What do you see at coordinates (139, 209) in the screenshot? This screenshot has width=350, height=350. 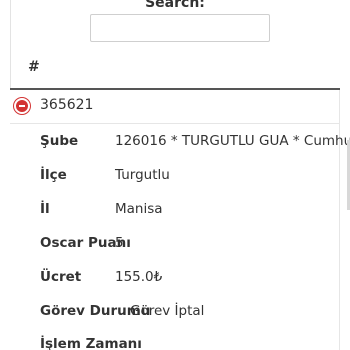 I see `detail-value-il: Manisa` at bounding box center [139, 209].